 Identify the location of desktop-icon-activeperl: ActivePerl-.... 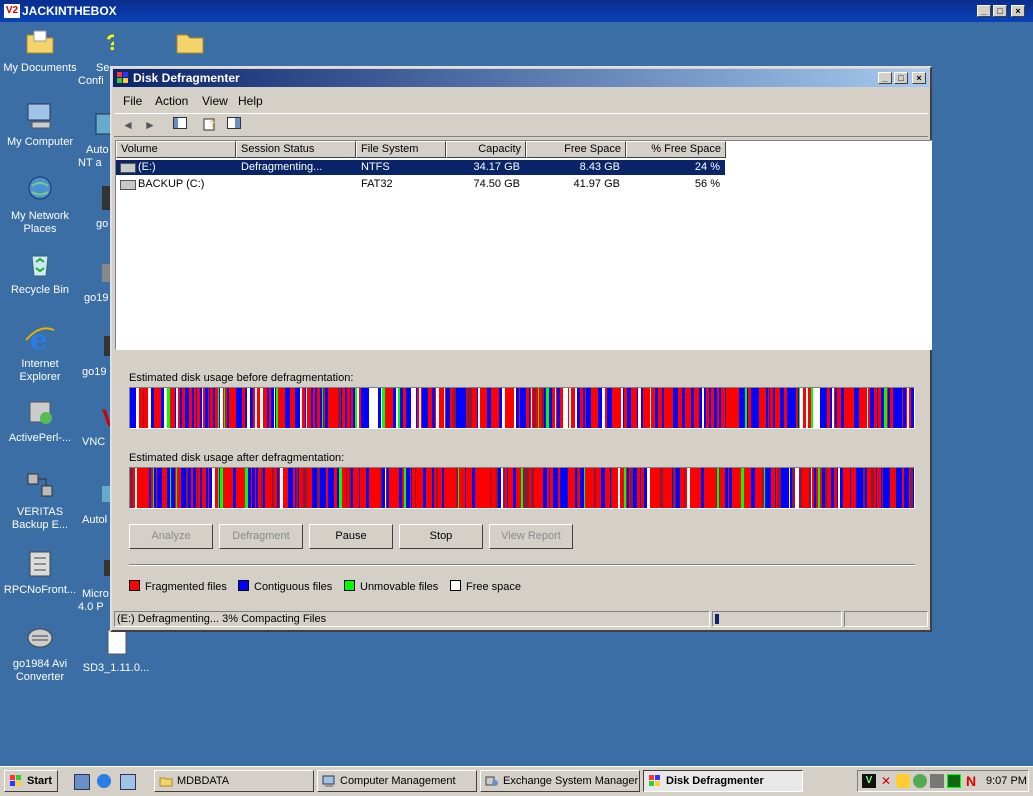
(40, 420).